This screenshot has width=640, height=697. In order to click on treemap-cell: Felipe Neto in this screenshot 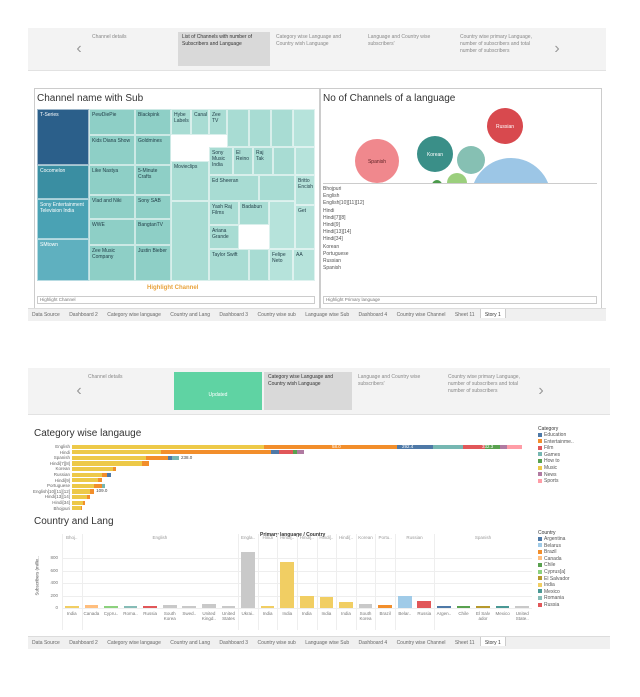, I will do `click(281, 265)`.